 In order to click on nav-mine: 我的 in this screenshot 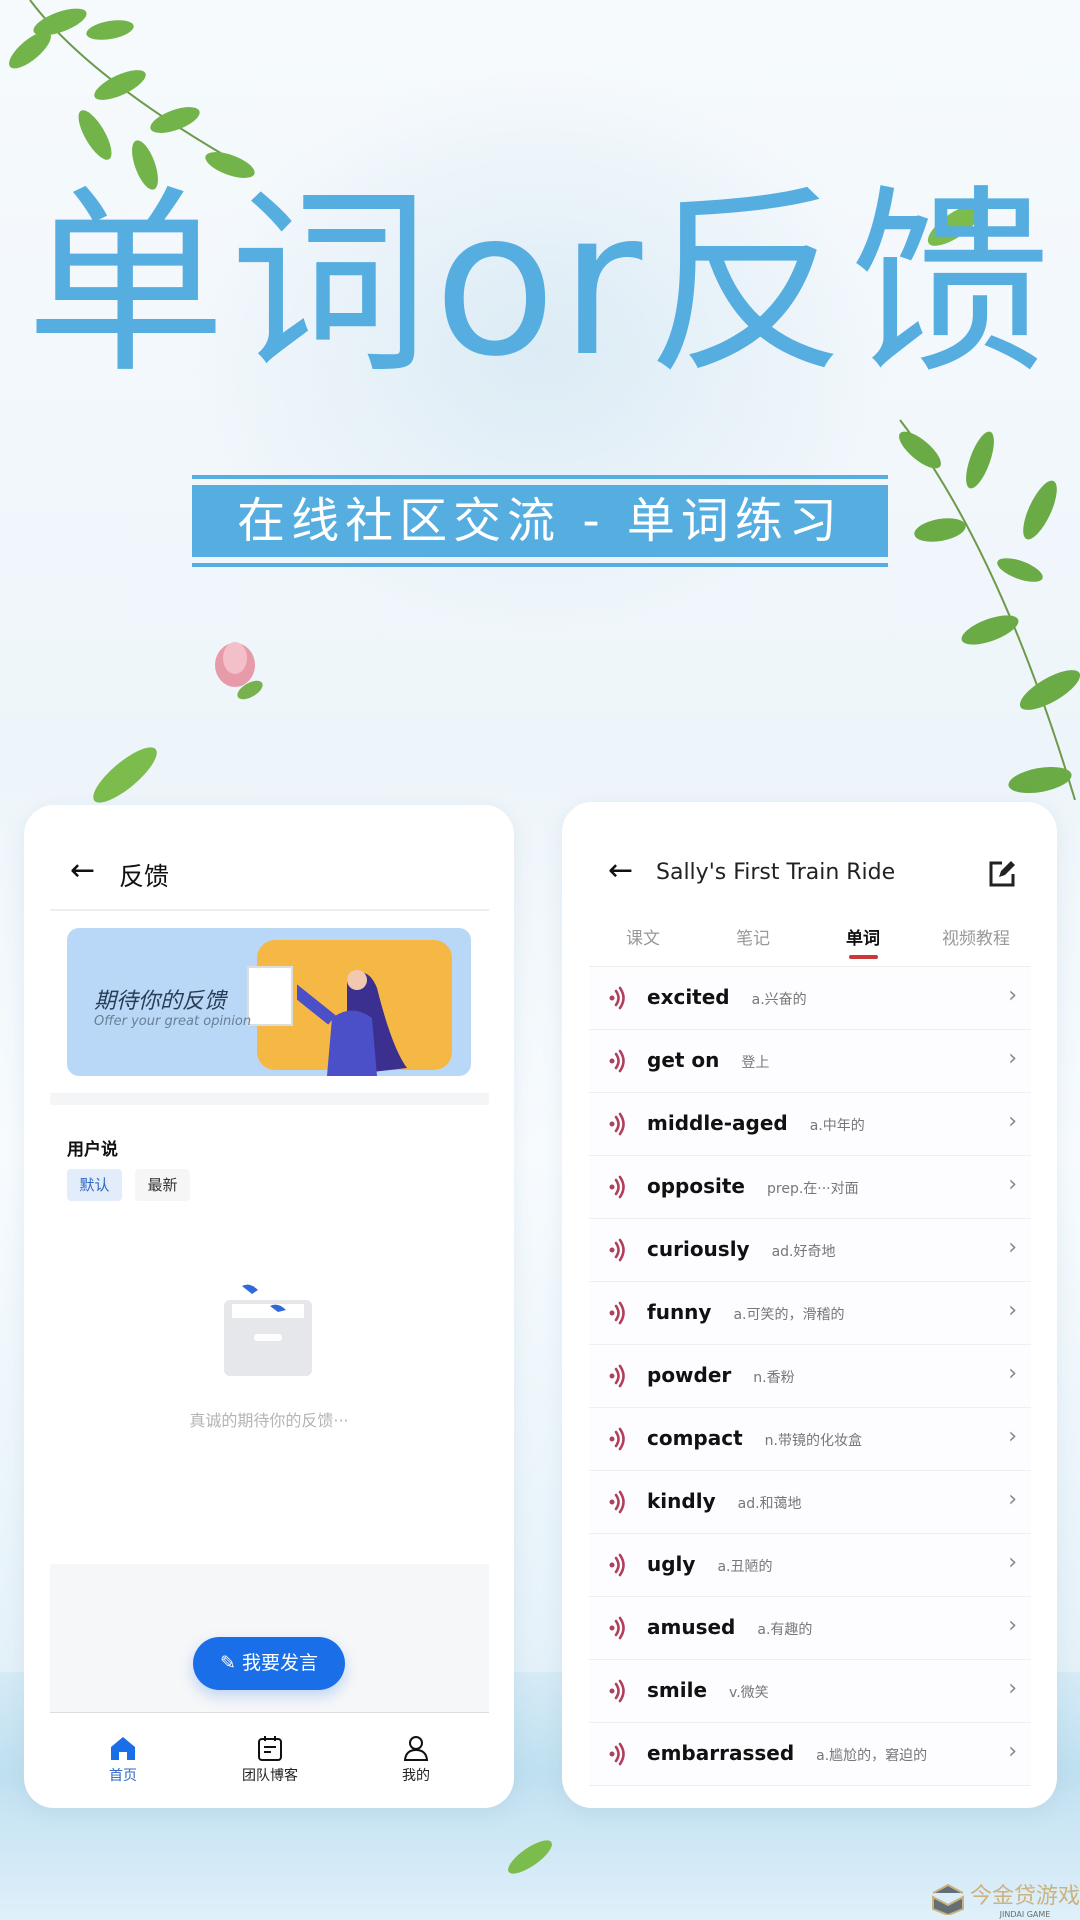, I will do `click(416, 1760)`.